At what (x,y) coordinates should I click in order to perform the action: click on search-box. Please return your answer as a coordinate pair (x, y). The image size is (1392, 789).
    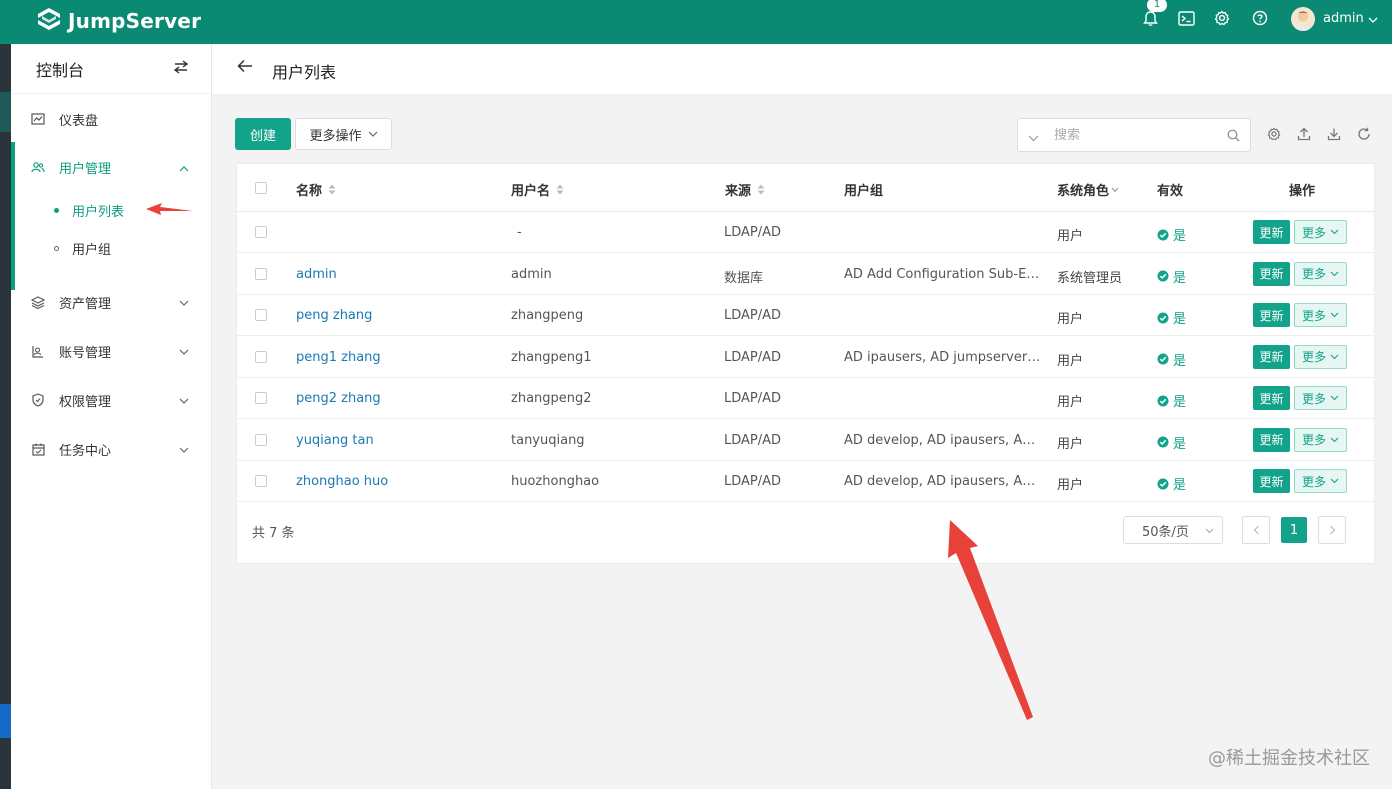
    Looking at the image, I should click on (1134, 135).